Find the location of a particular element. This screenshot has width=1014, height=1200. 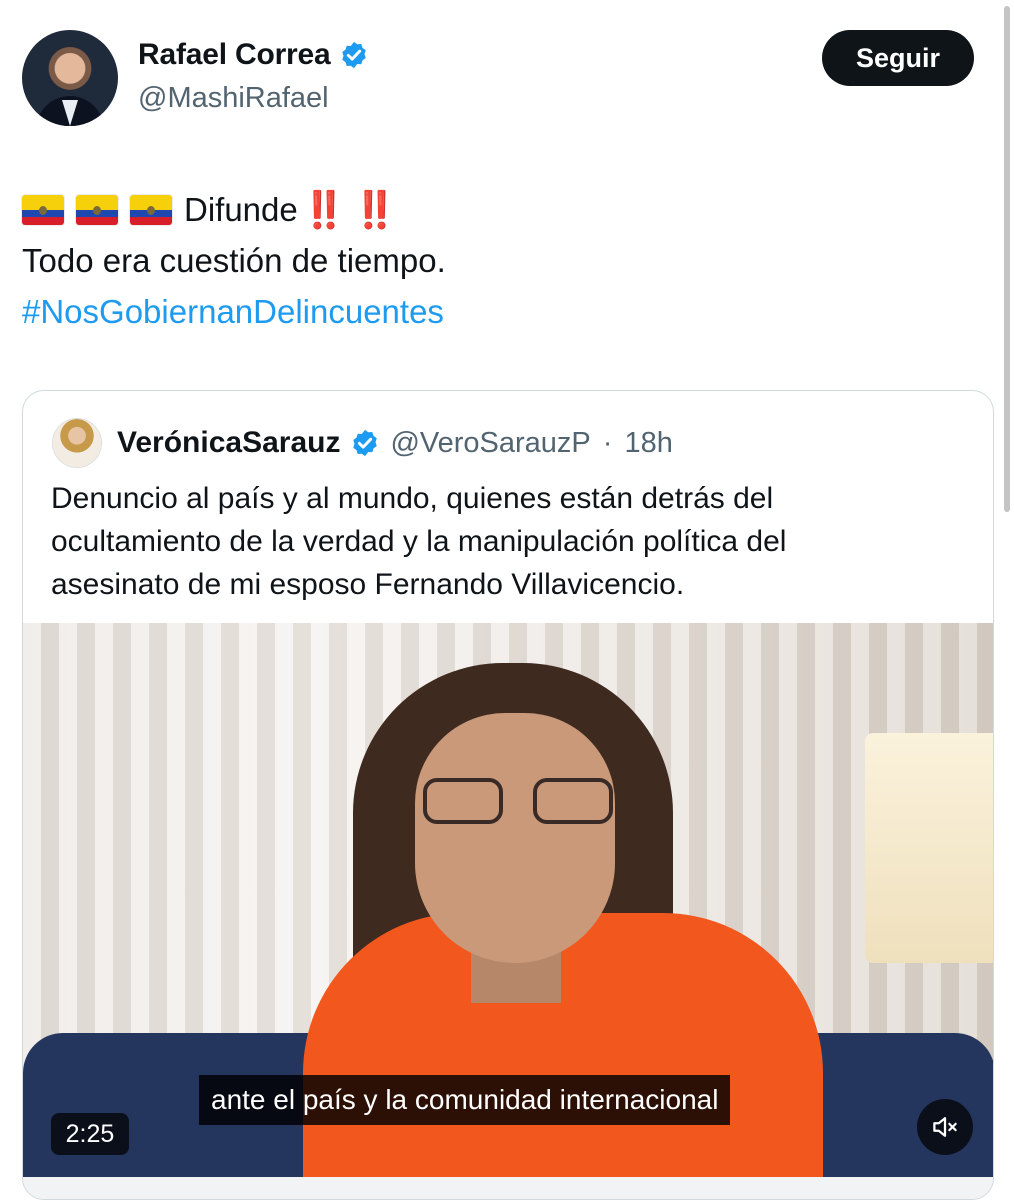

author-display-name: Rafael Correa is located at coordinates (234, 55).